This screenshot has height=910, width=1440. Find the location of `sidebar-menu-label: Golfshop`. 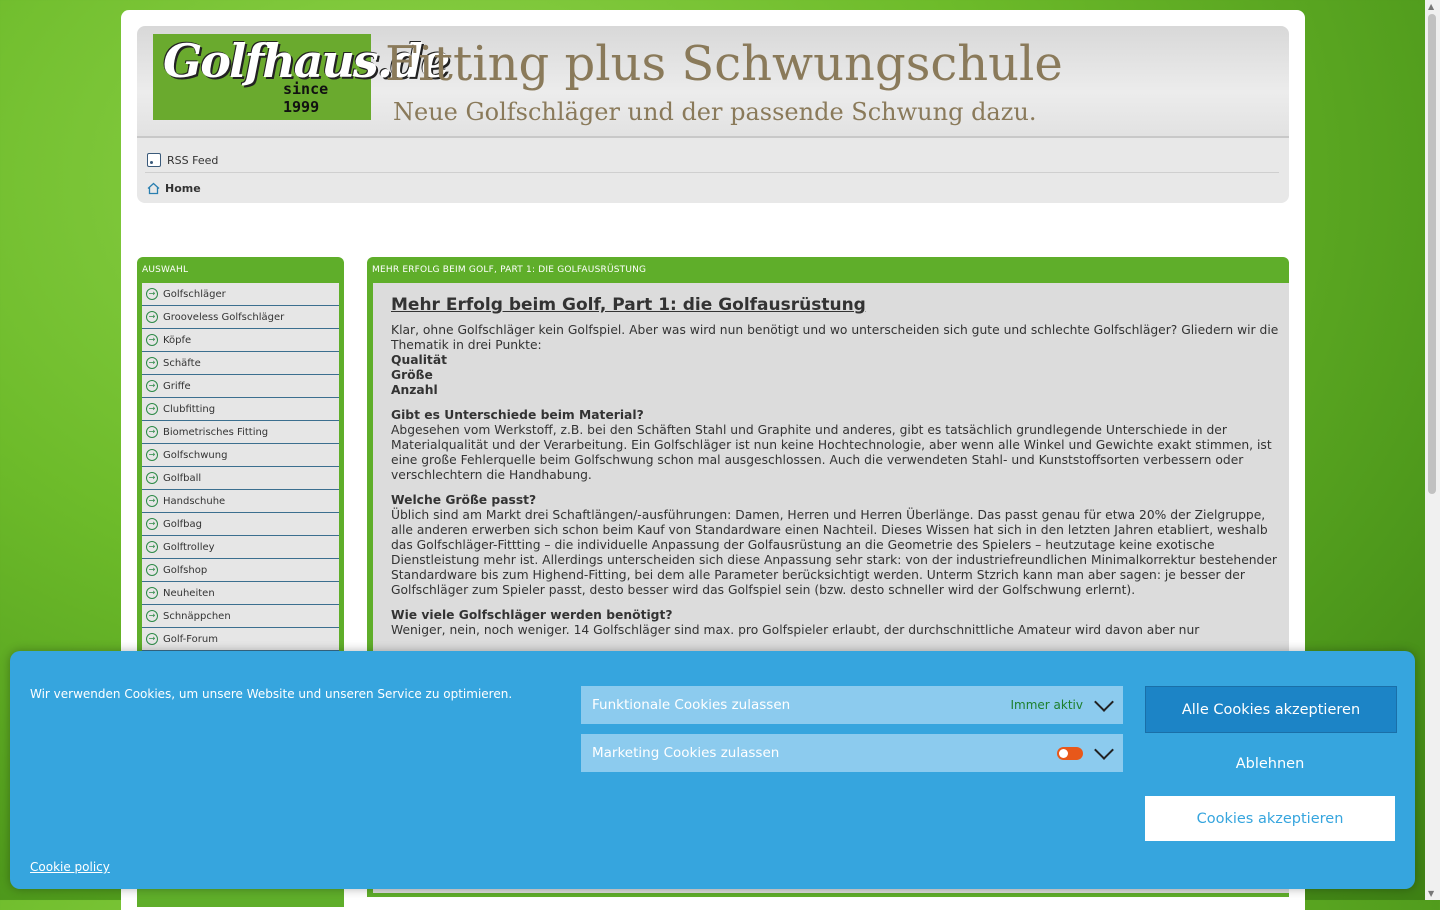

sidebar-menu-label: Golfshop is located at coordinates (185, 570).